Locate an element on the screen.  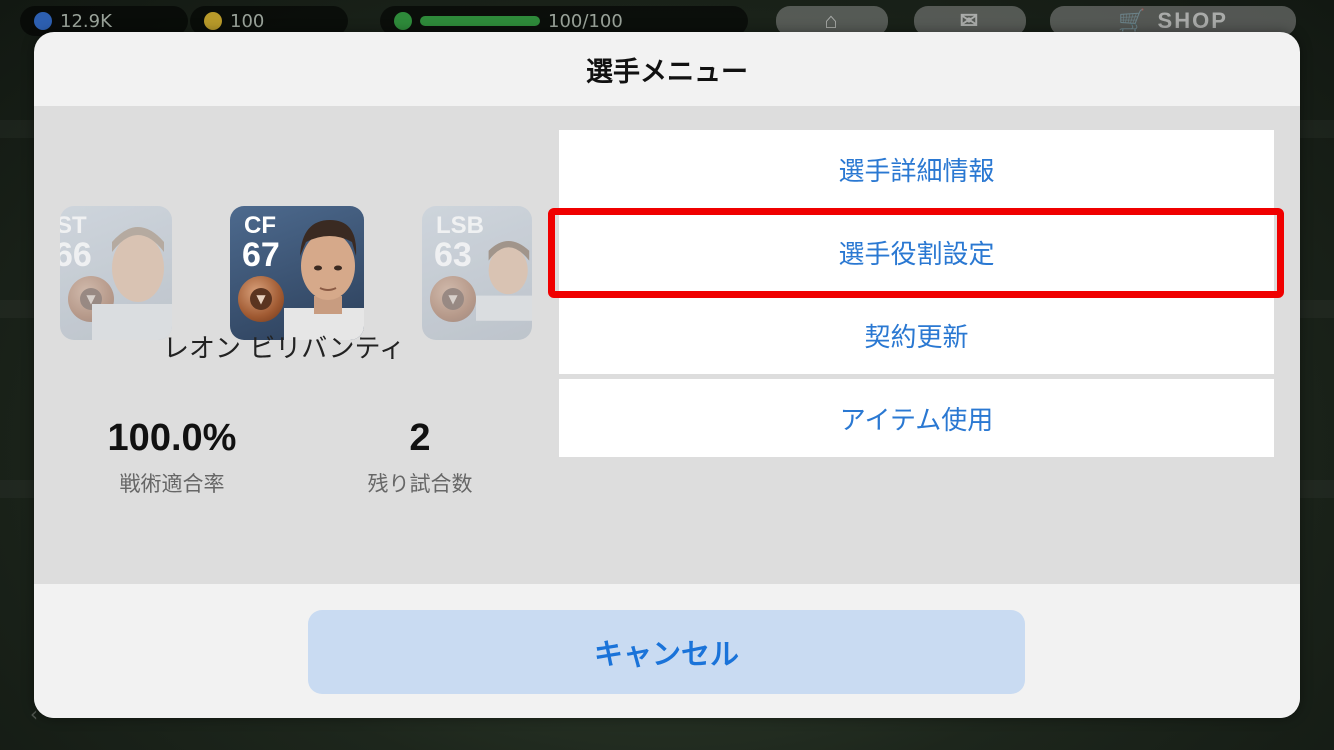
card-position: ST is located at coordinates (73, 225).